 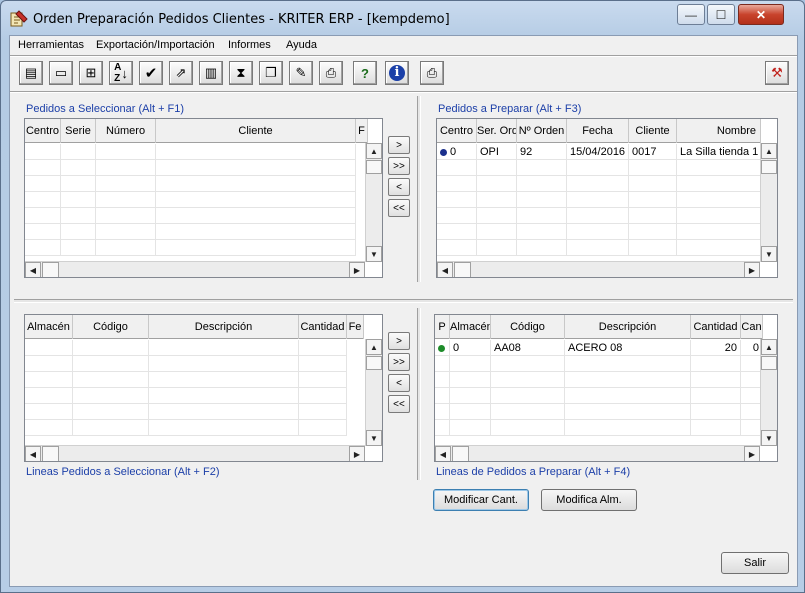 What do you see at coordinates (78, 131) in the screenshot?
I see `column-header: Serie` at bounding box center [78, 131].